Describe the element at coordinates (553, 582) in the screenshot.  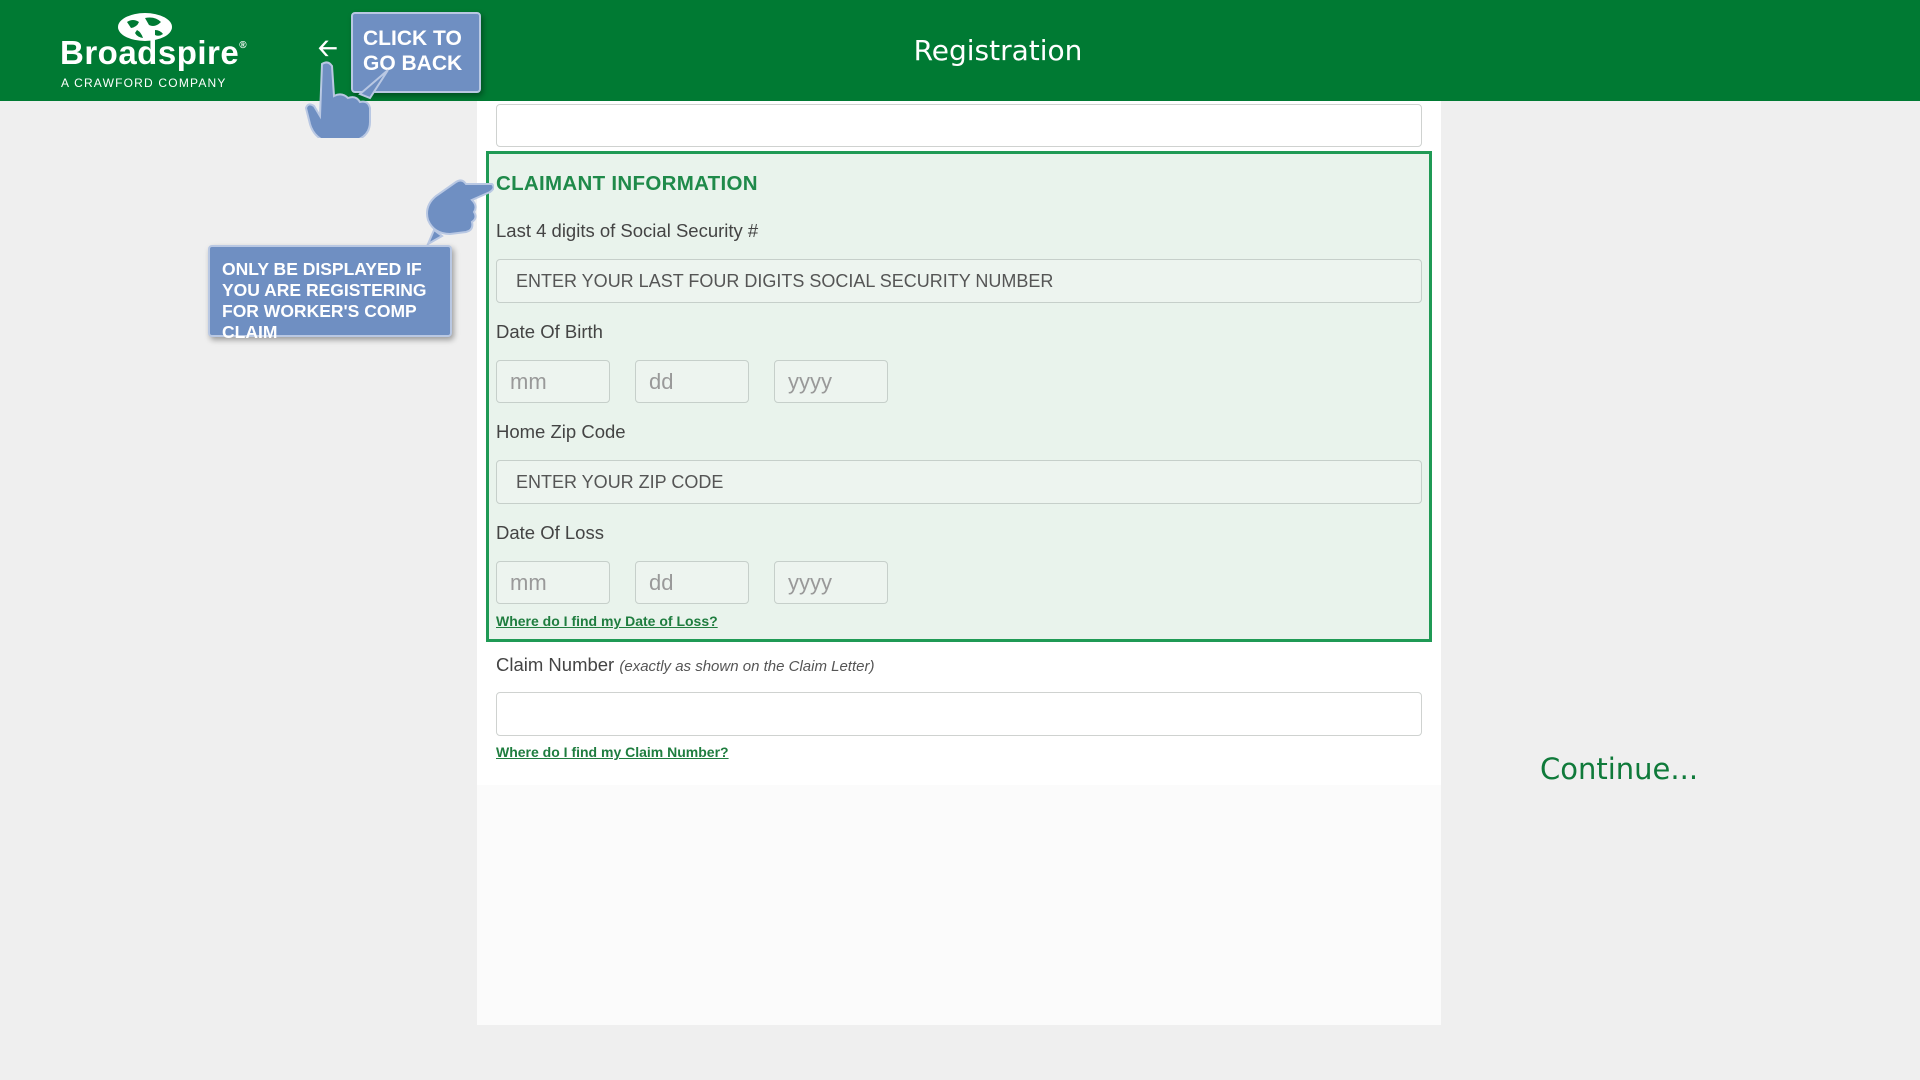
I see `dol-month-input: mm` at that location.